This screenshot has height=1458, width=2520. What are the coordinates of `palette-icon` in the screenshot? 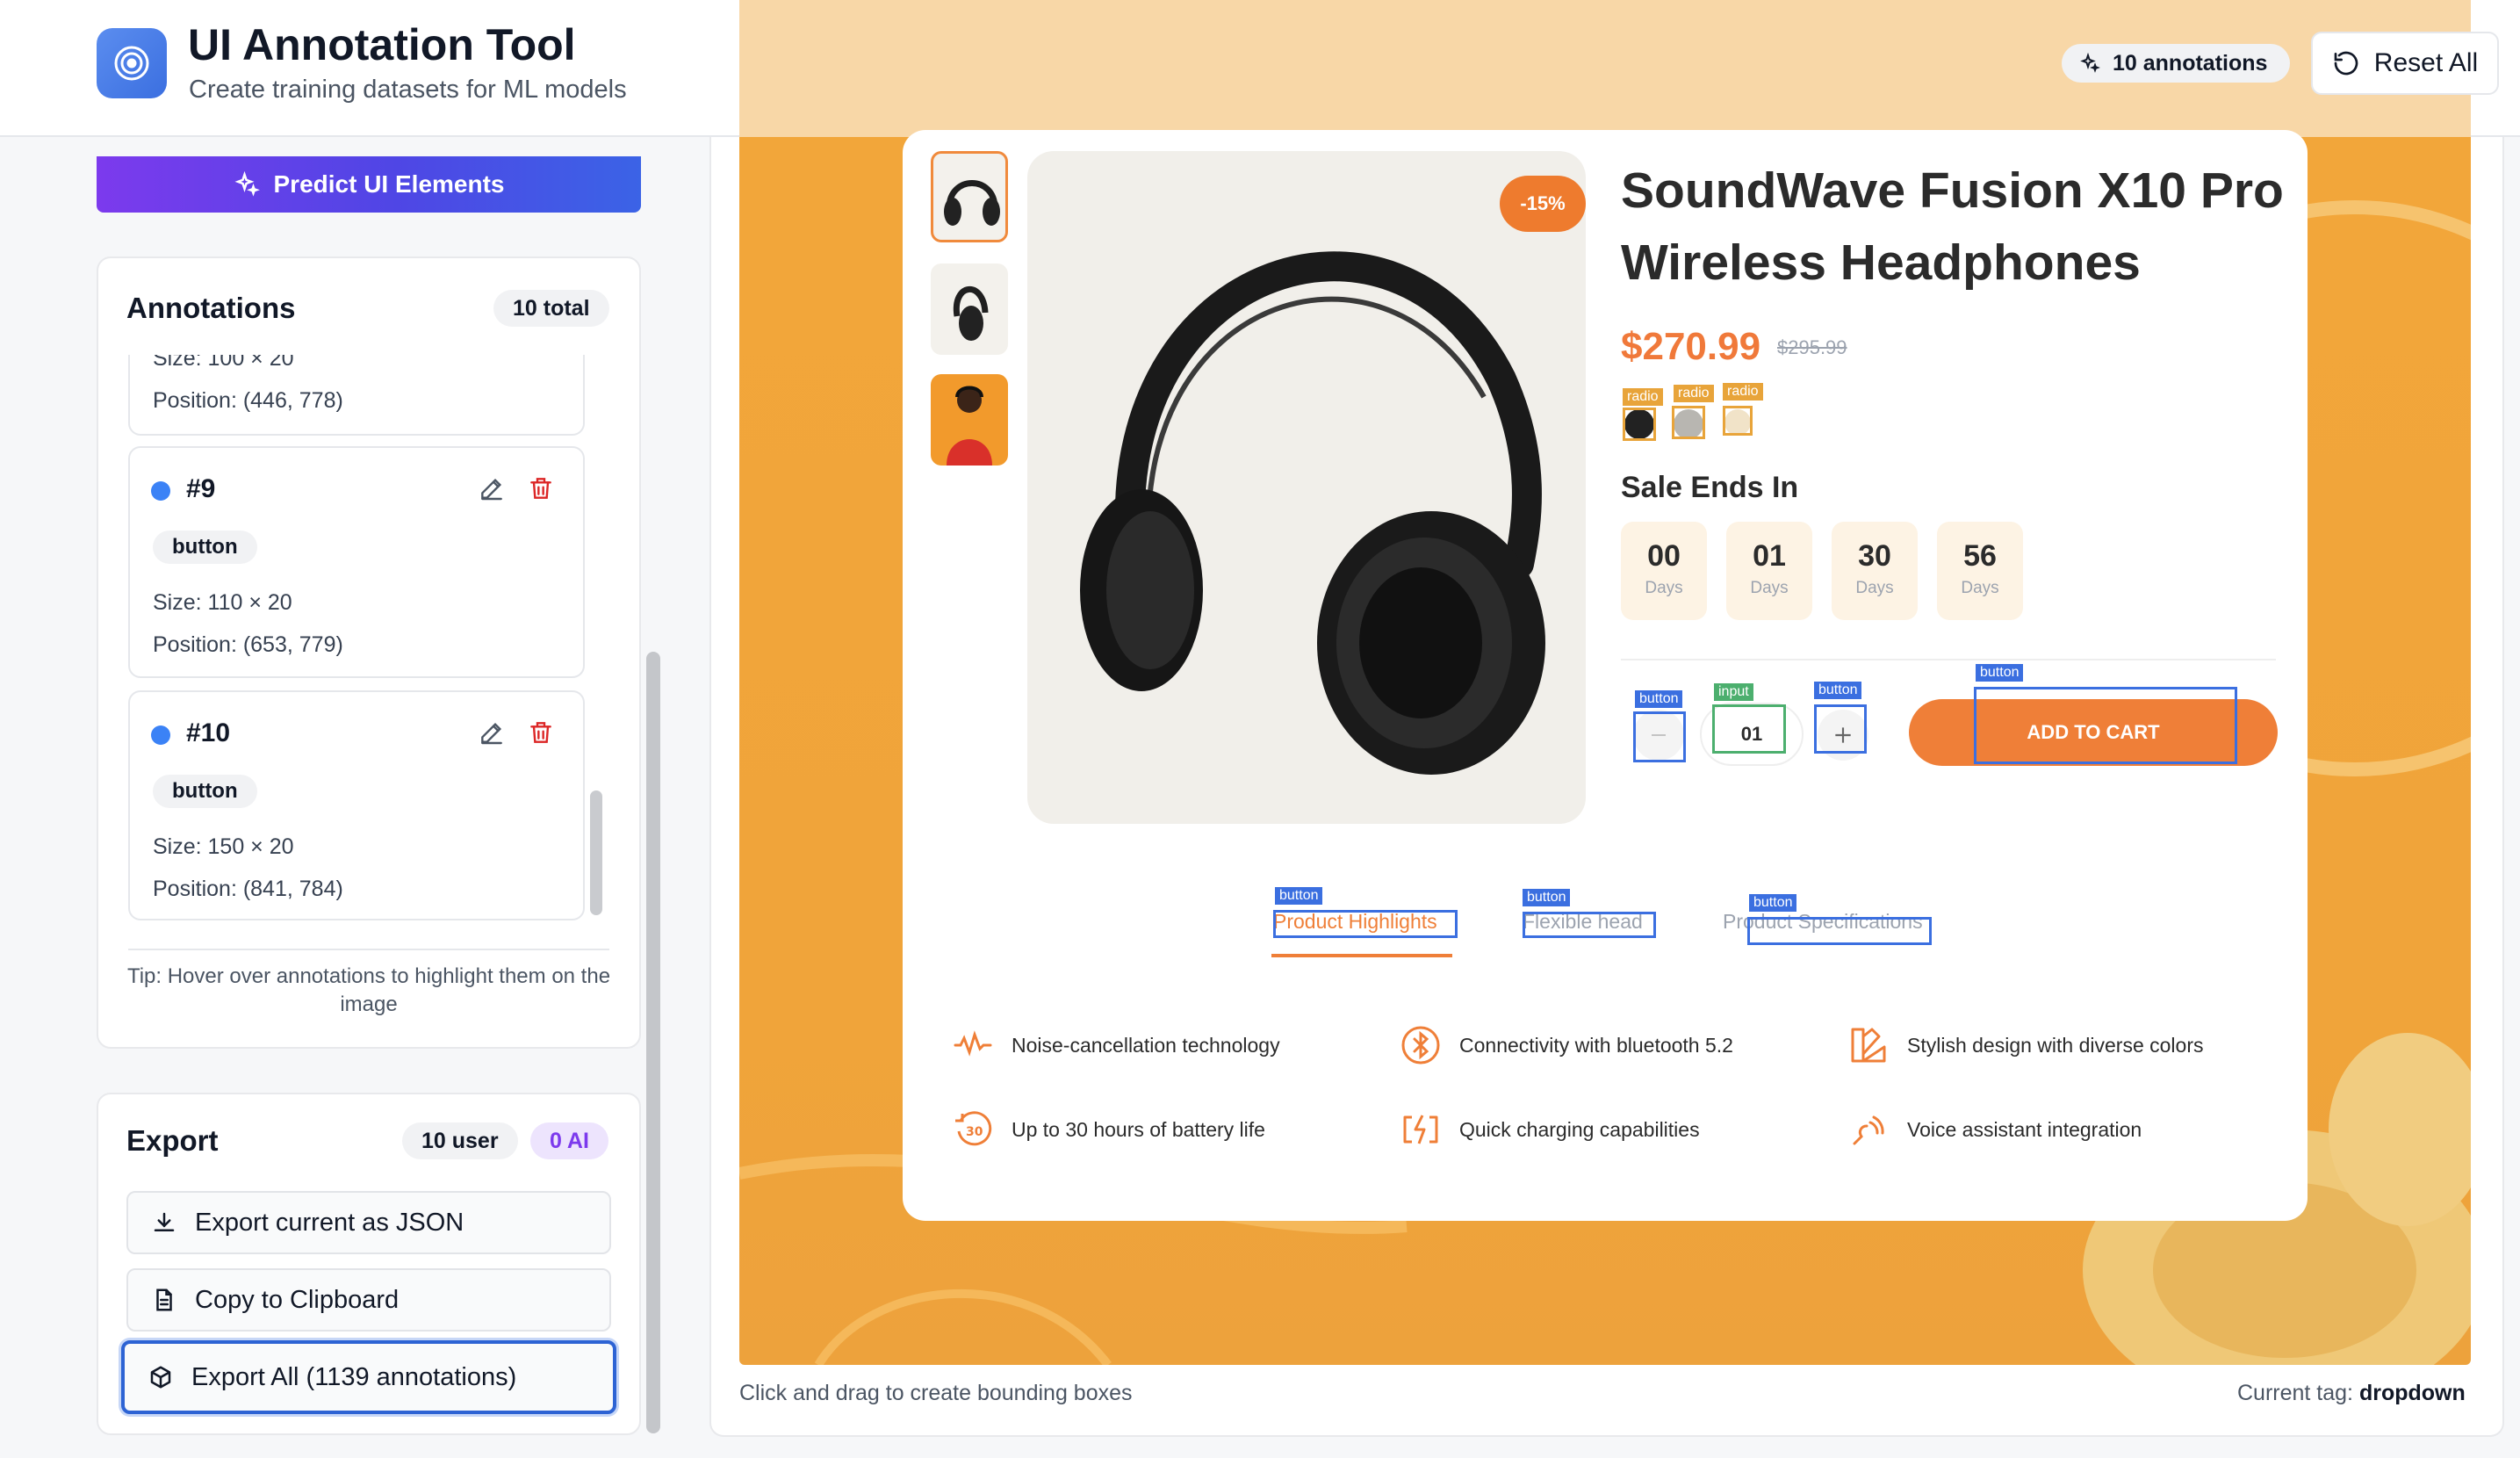 It's located at (1868, 1045).